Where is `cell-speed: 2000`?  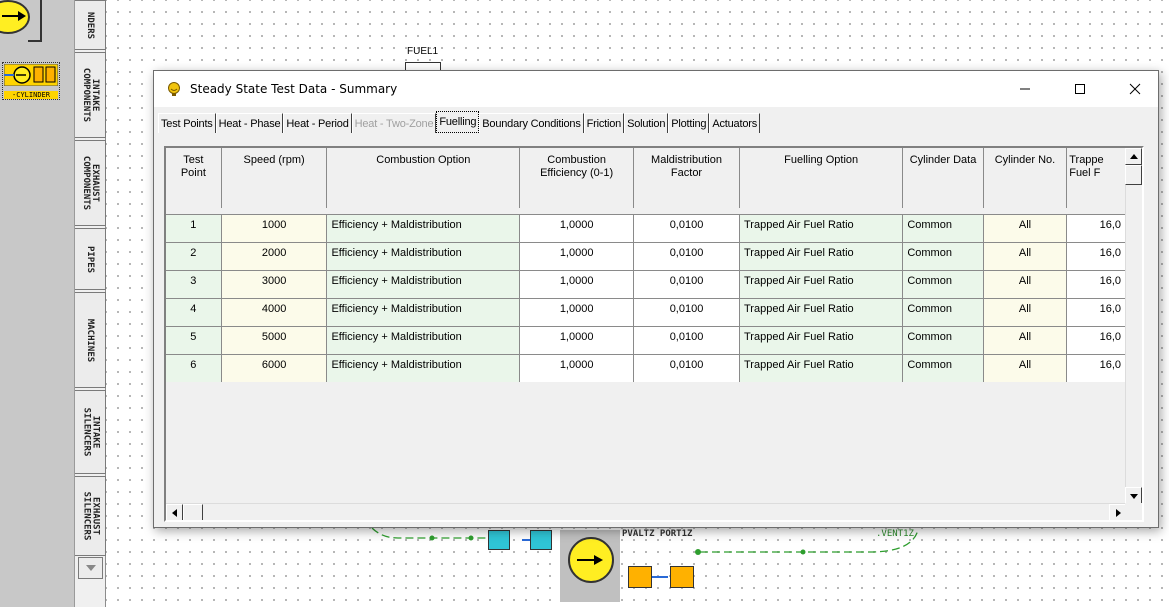
cell-speed: 2000 is located at coordinates (274, 255).